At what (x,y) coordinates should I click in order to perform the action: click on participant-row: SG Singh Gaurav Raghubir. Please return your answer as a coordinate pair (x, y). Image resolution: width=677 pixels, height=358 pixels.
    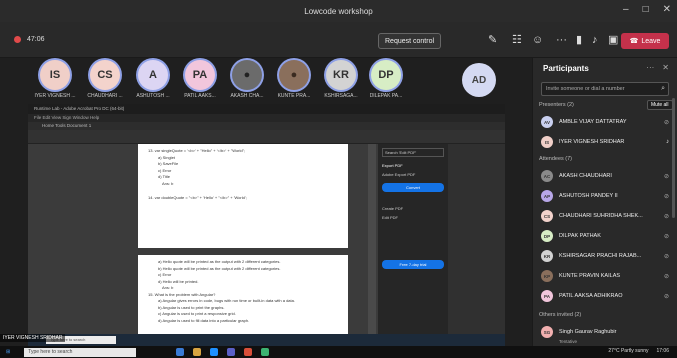
    Looking at the image, I should click on (605, 332).